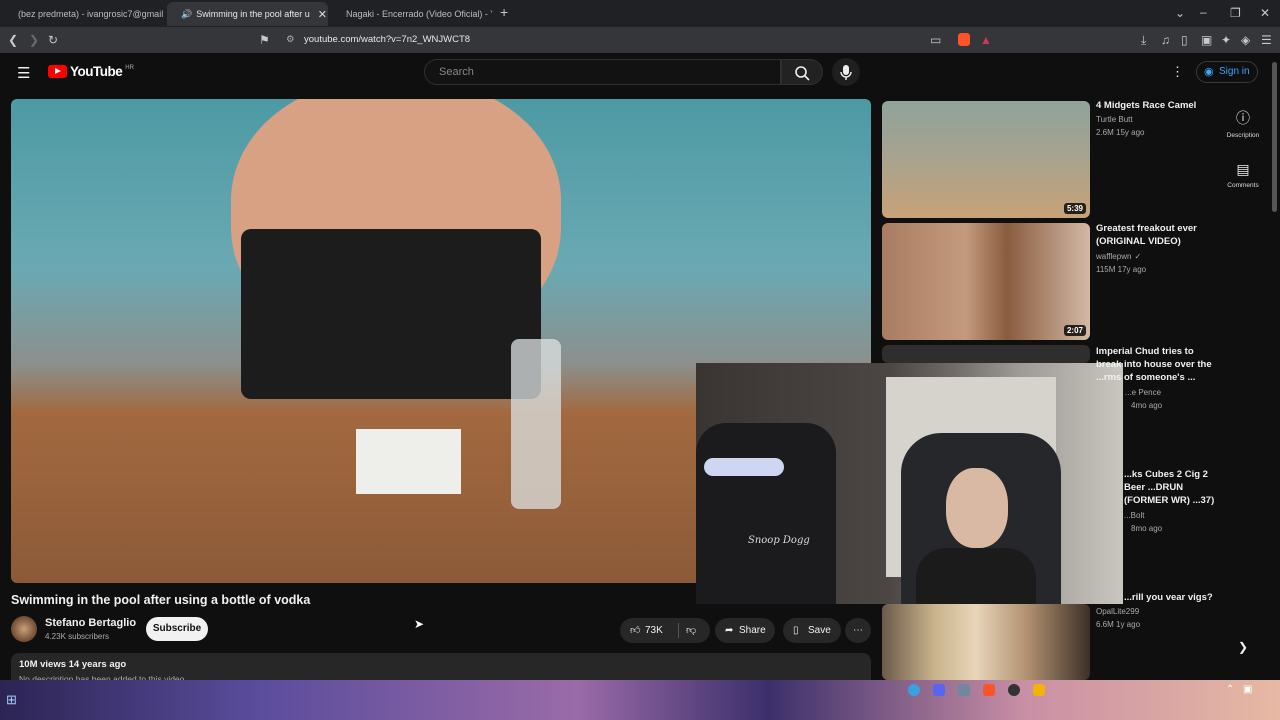  I want to click on minimize-icon: –, so click(1203, 12).